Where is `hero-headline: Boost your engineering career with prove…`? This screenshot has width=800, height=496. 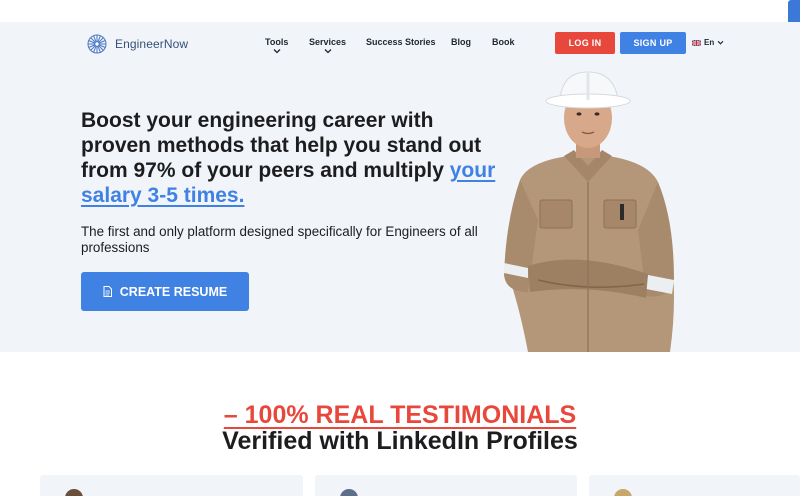
hero-headline: Boost your engineering career with prove… is located at coordinates (291, 158).